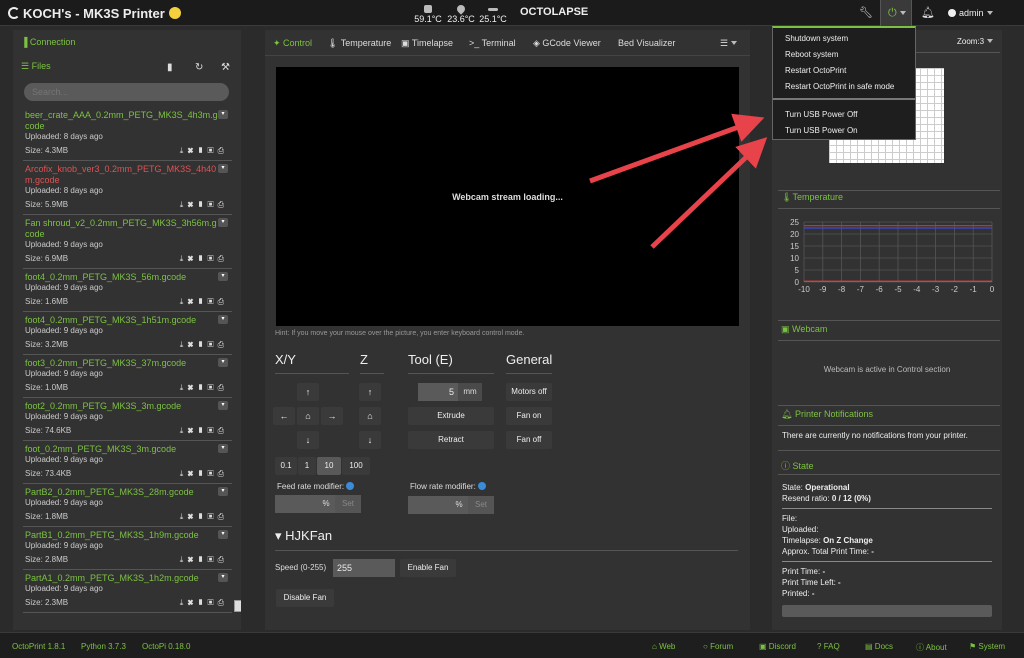 This screenshot has height=658, width=1024. Describe the element at coordinates (816, 38) in the screenshot. I see `menu-shutdown-system: Shutdown system` at that location.